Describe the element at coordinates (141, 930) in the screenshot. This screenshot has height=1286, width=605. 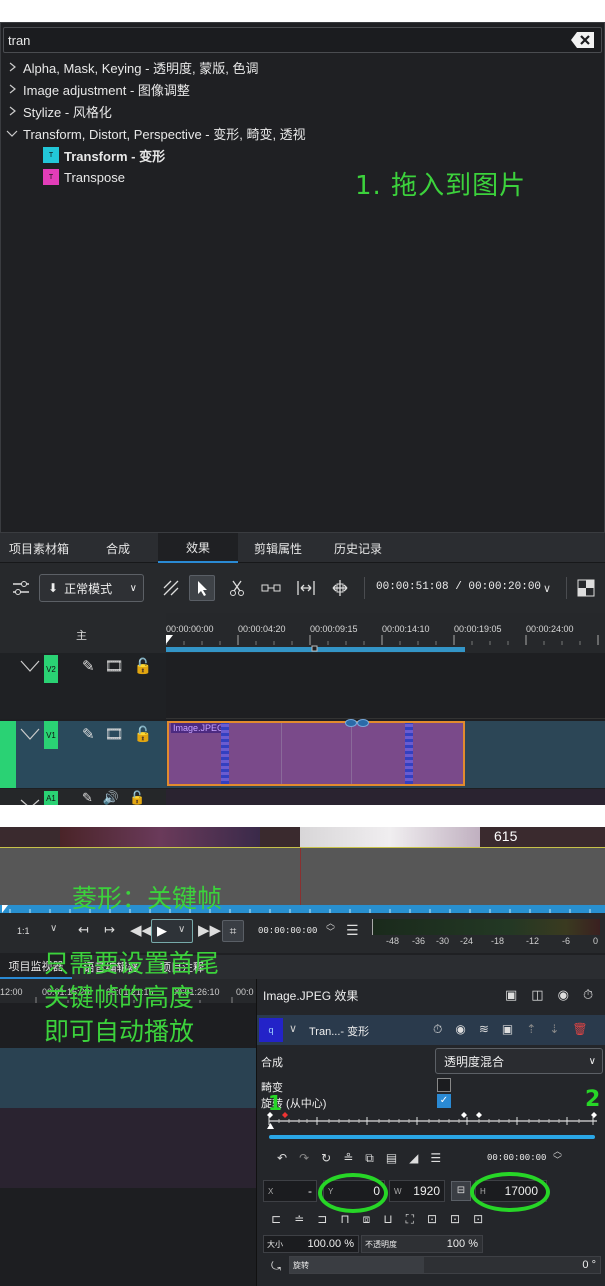
I see `rewind-icon: ◀◀` at that location.